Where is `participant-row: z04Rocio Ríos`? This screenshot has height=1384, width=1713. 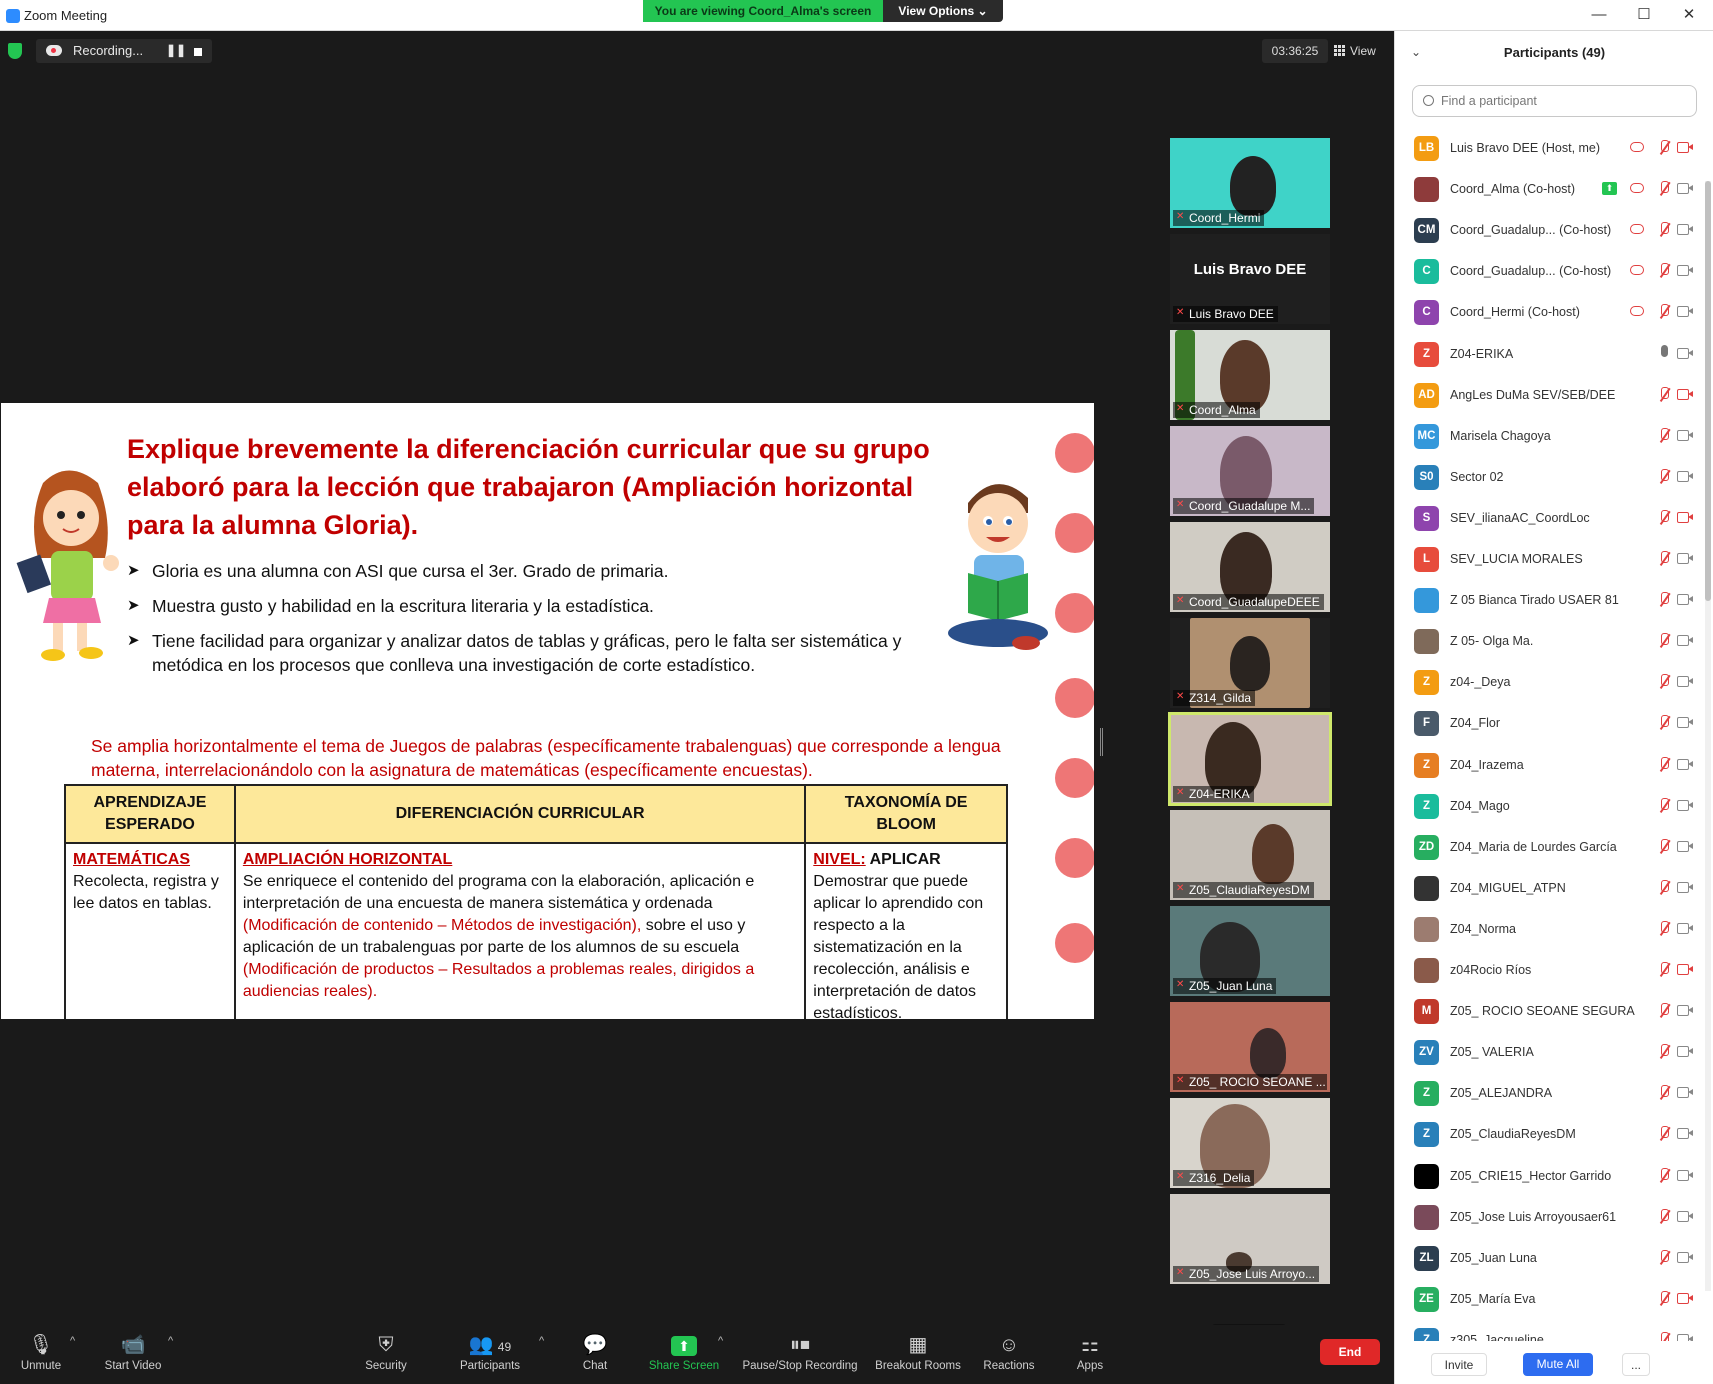 participant-row: z04Rocio Ríos is located at coordinates (1545, 970).